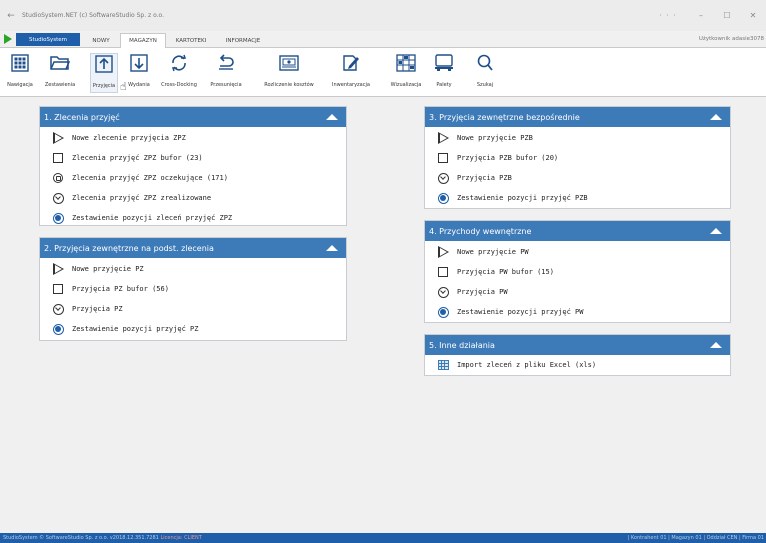 The width and height of the screenshot is (766, 543). I want to click on list-item-zestawienie-pw: Zestawienie pozycji przyjęć PW, so click(577, 312).